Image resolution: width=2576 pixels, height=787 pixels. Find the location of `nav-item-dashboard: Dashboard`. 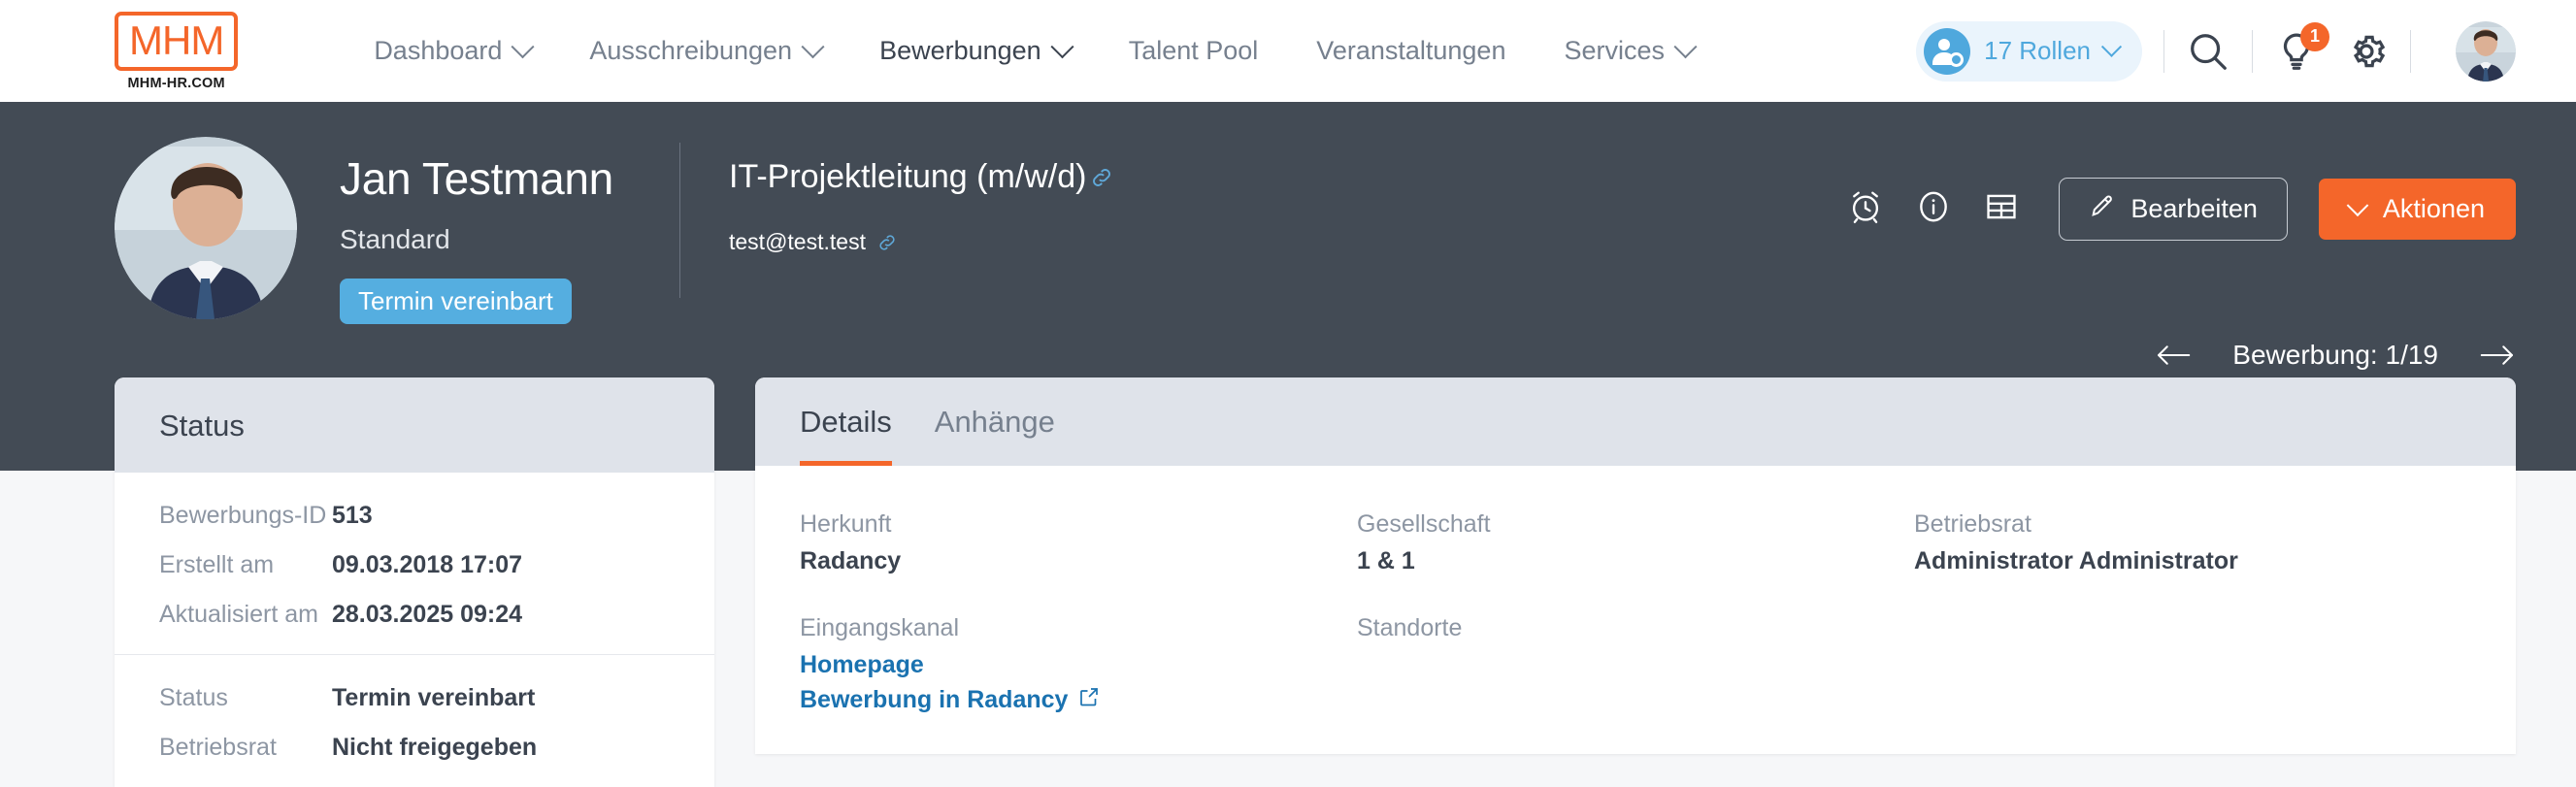

nav-item-dashboard: Dashboard is located at coordinates (454, 50).